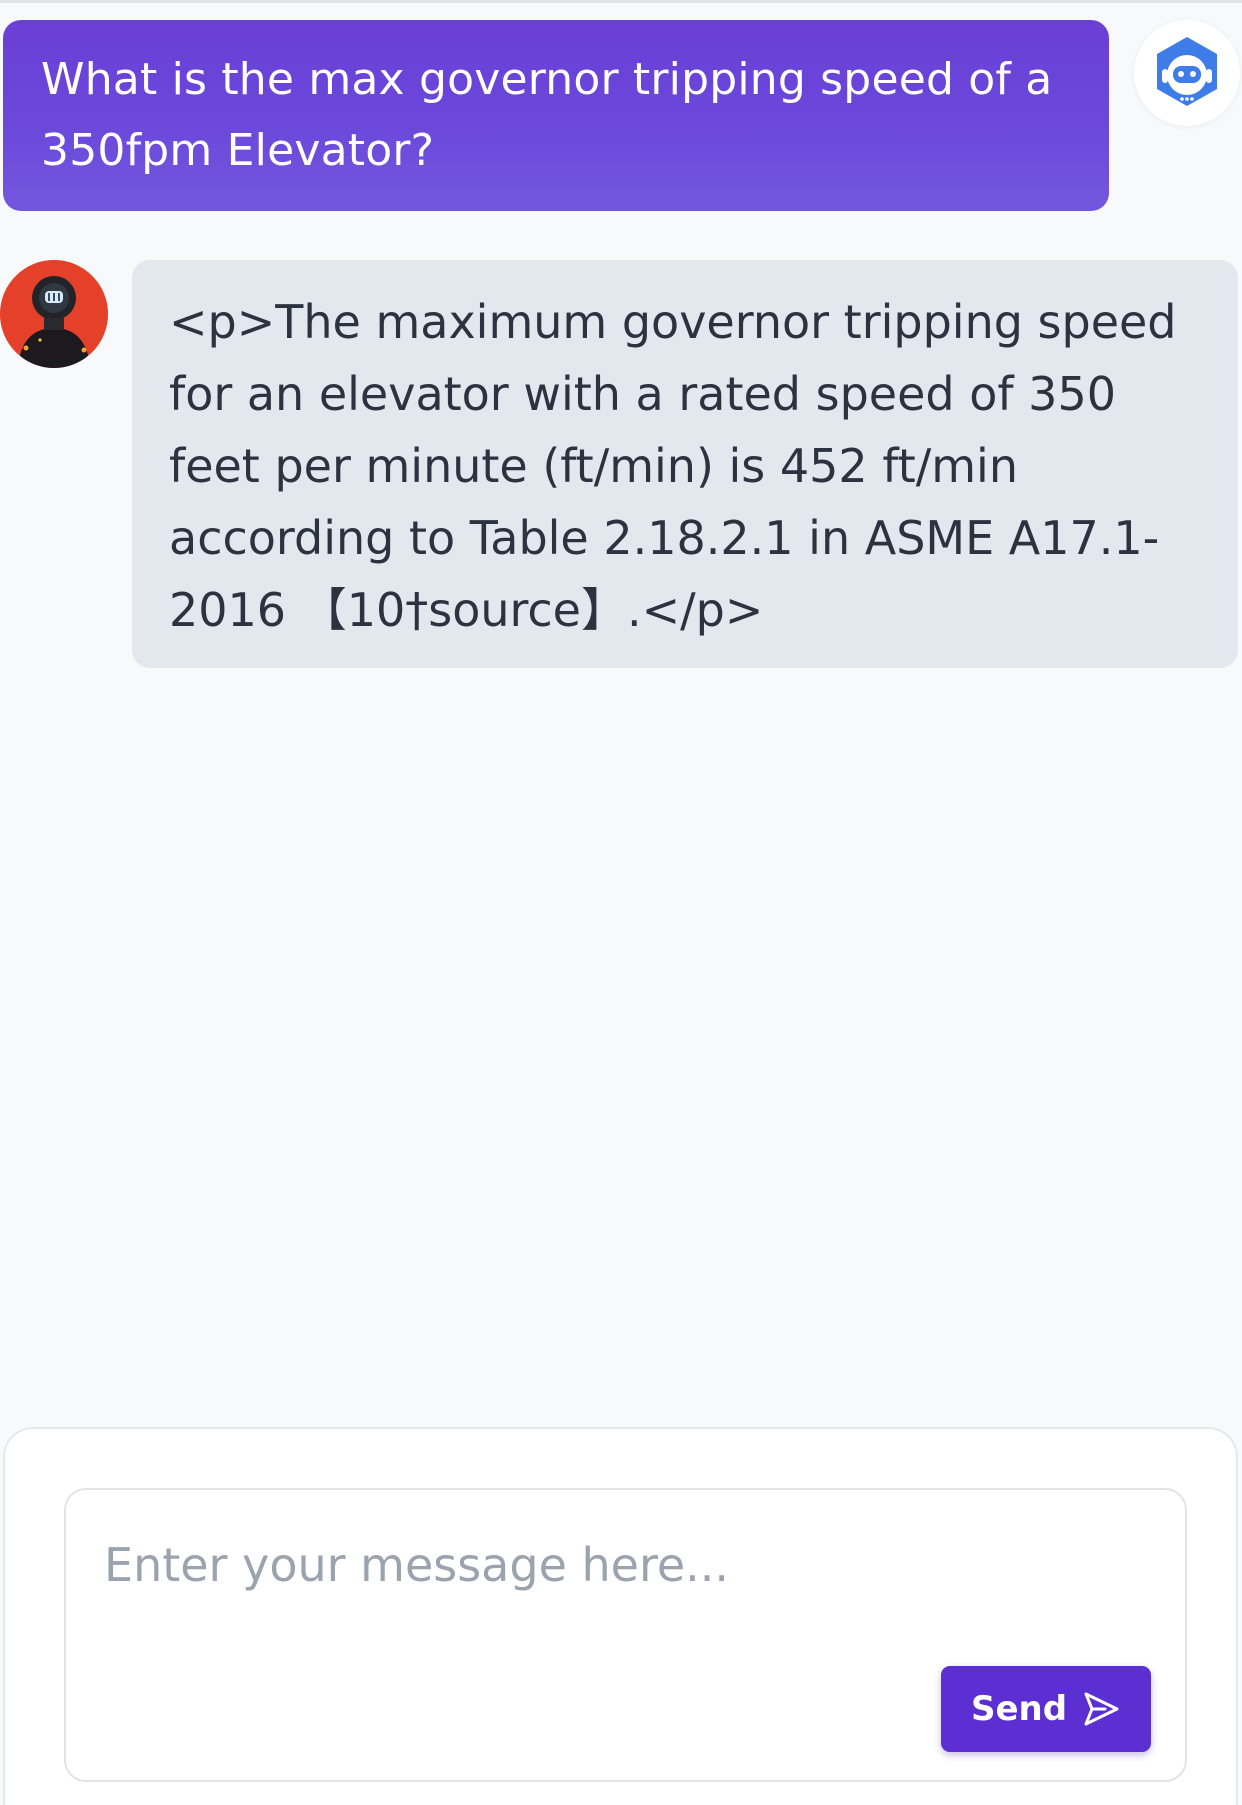  I want to click on send-arrow-icon, so click(1101, 1709).